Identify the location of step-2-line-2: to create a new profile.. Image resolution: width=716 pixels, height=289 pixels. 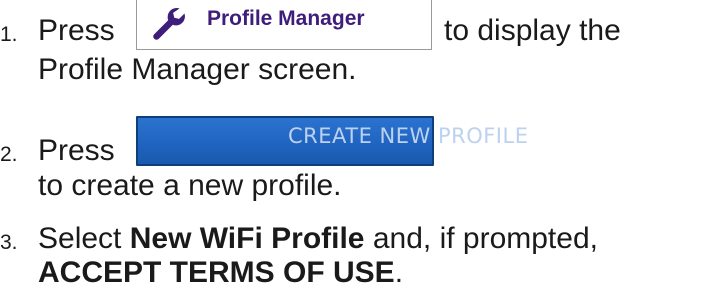
(190, 185).